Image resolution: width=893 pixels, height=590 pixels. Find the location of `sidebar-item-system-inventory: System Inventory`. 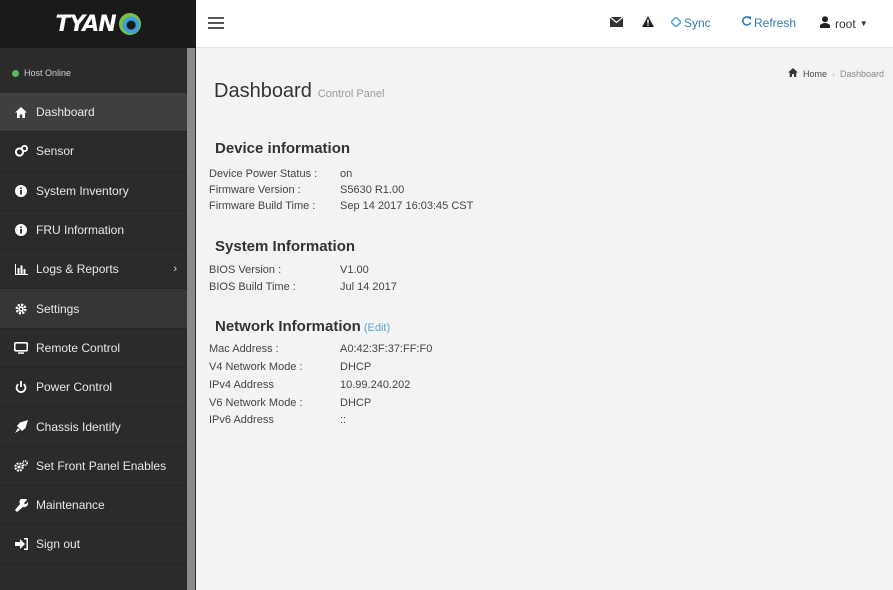

sidebar-item-system-inventory: System Inventory is located at coordinates (93, 191).